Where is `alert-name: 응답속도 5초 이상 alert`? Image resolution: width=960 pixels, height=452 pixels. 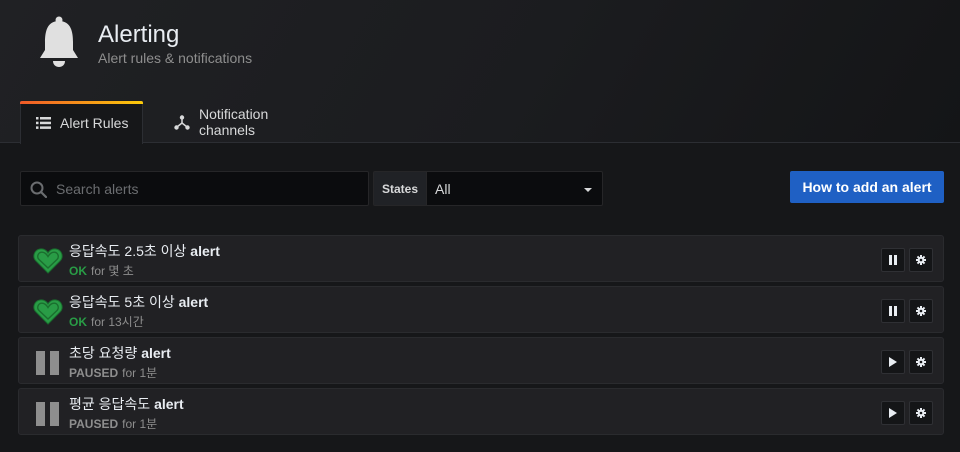 alert-name: 응답속도 5초 이상 alert is located at coordinates (138, 302).